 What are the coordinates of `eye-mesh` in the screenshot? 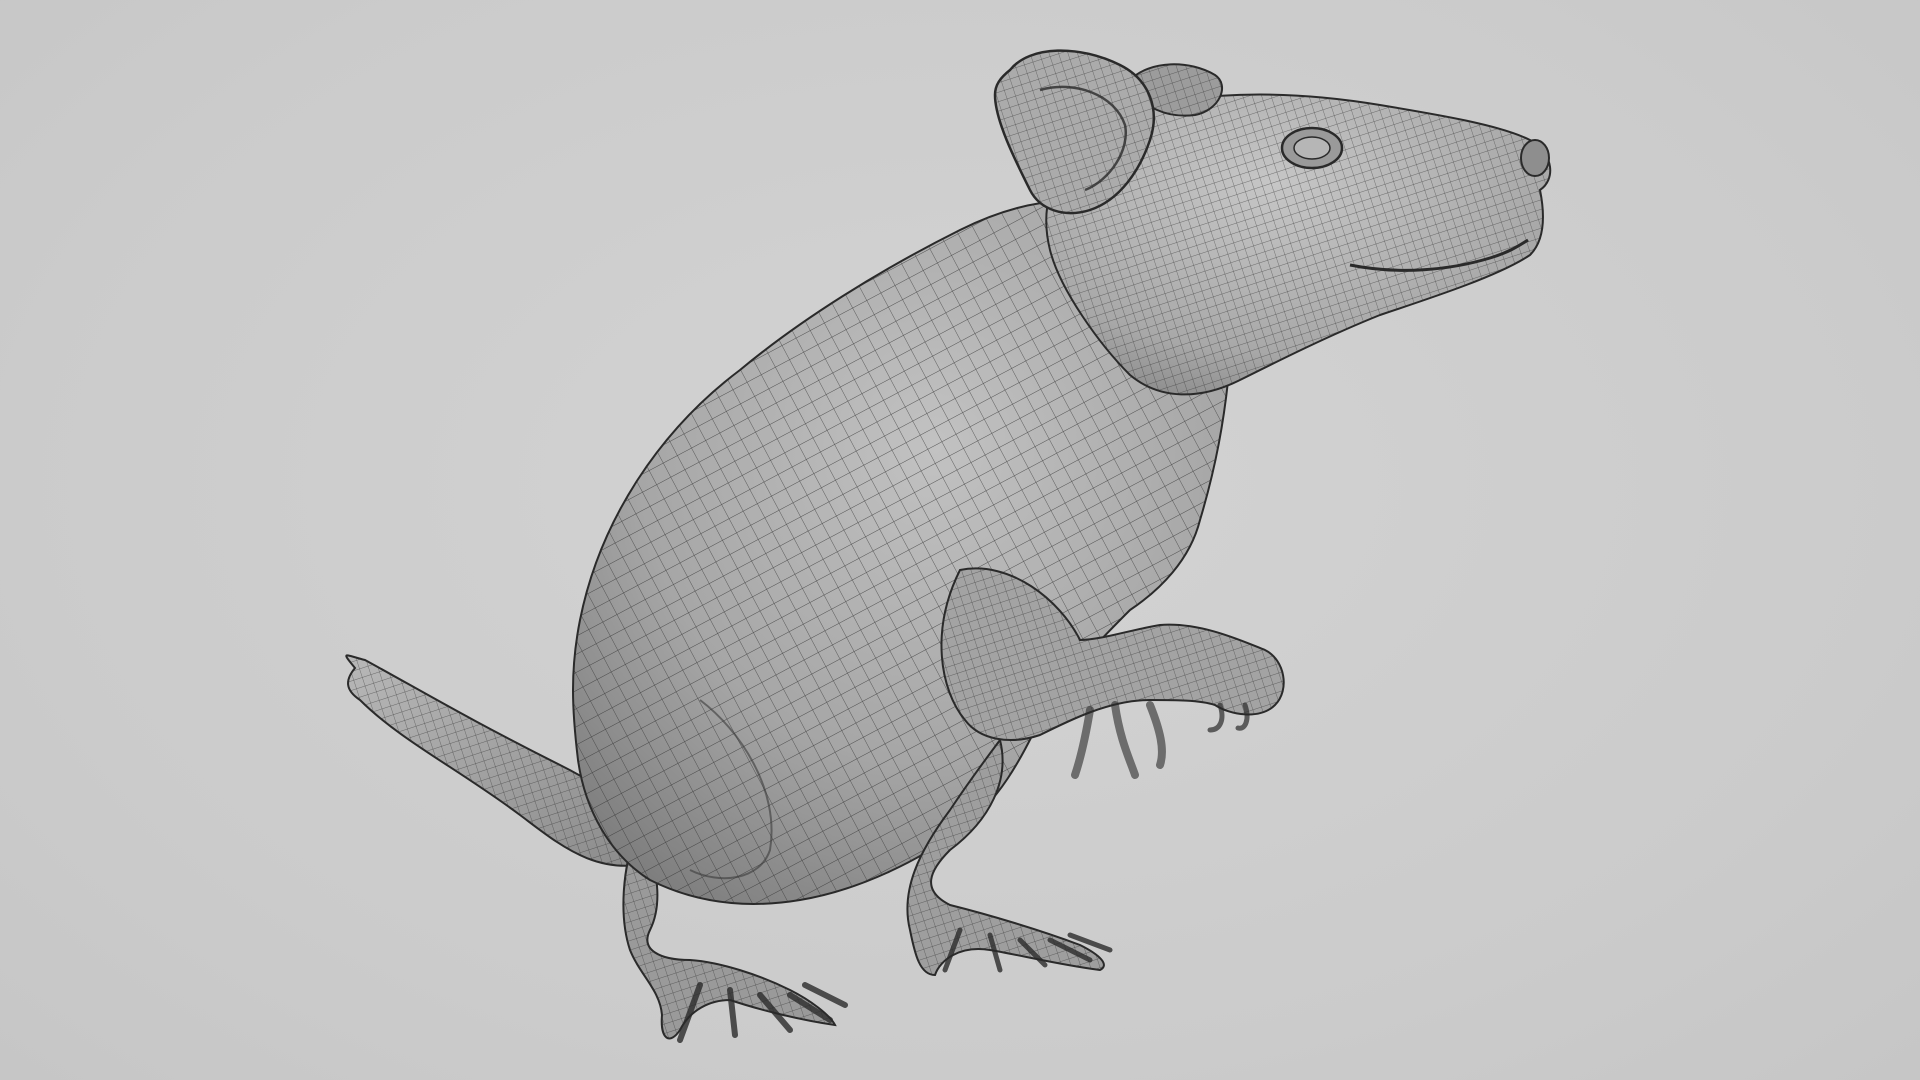 It's located at (1312, 148).